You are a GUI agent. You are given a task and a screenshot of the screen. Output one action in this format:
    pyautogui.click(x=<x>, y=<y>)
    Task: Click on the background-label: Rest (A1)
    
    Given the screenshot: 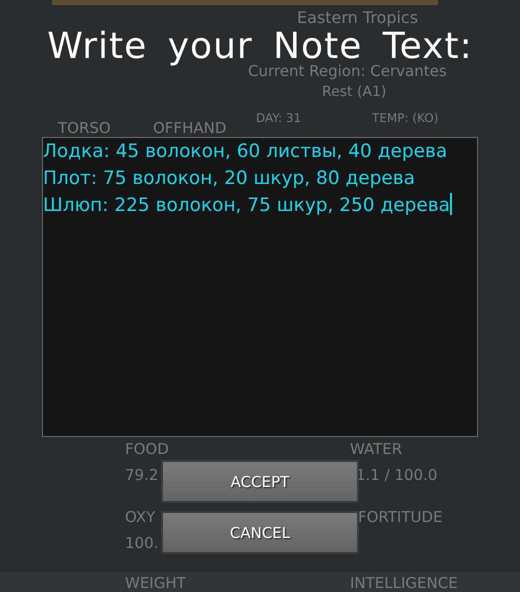 What is the action you would take?
    pyautogui.click(x=354, y=92)
    